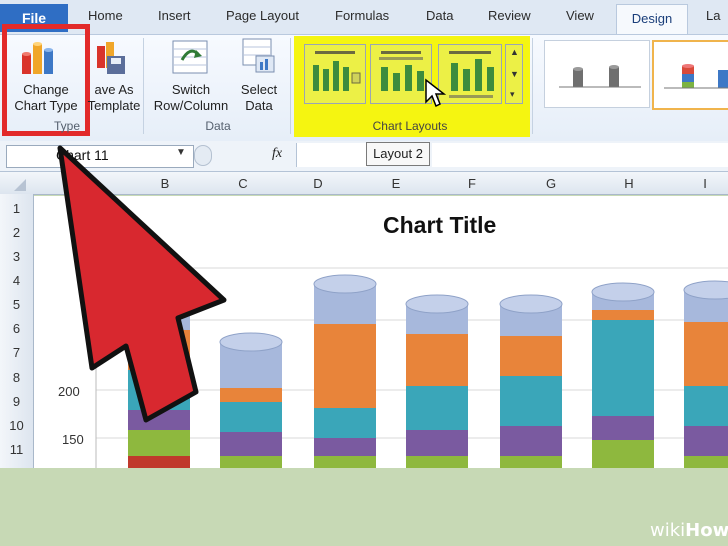 This screenshot has width=728, height=546. What do you see at coordinates (706, 530) in the screenshot?
I see `watermark-how: How` at bounding box center [706, 530].